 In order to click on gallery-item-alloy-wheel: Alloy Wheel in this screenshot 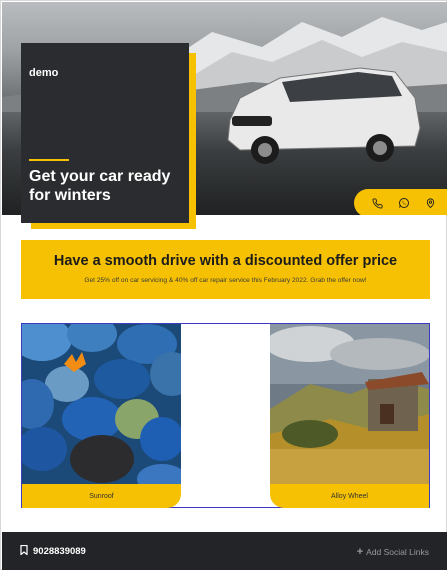, I will do `click(349, 416)`.